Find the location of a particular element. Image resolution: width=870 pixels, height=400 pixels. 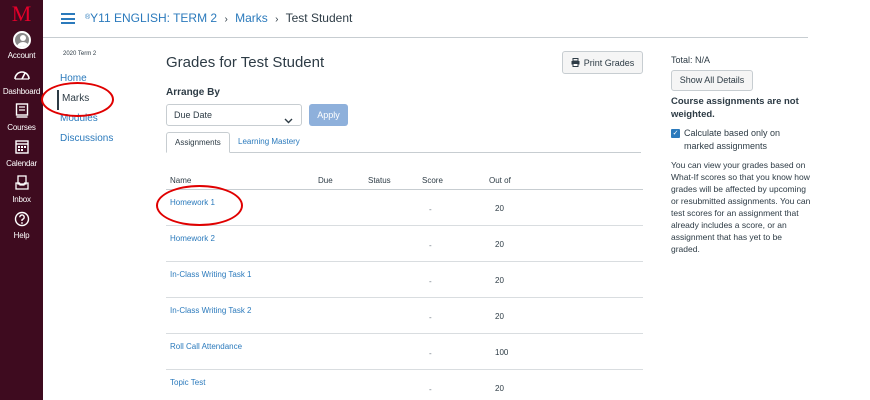

annotation-circle-homework is located at coordinates (199, 205).